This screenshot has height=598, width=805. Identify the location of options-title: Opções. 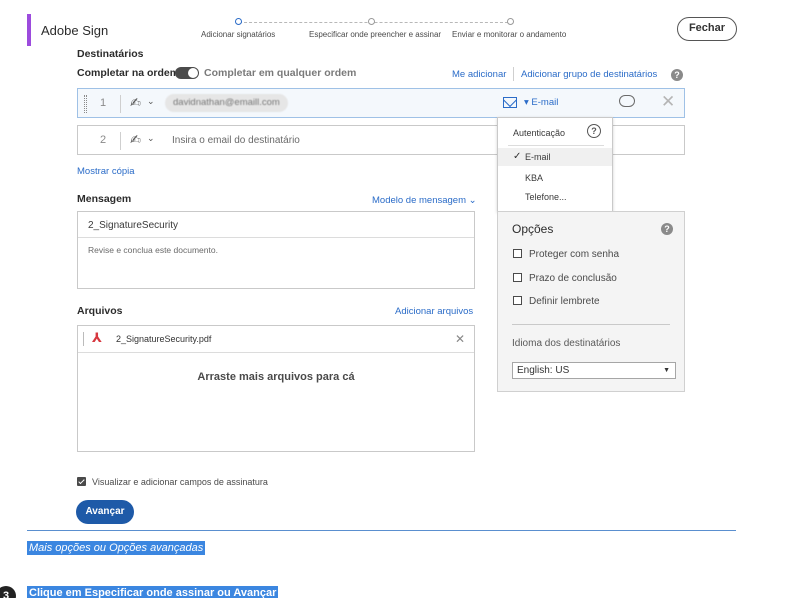
(533, 229).